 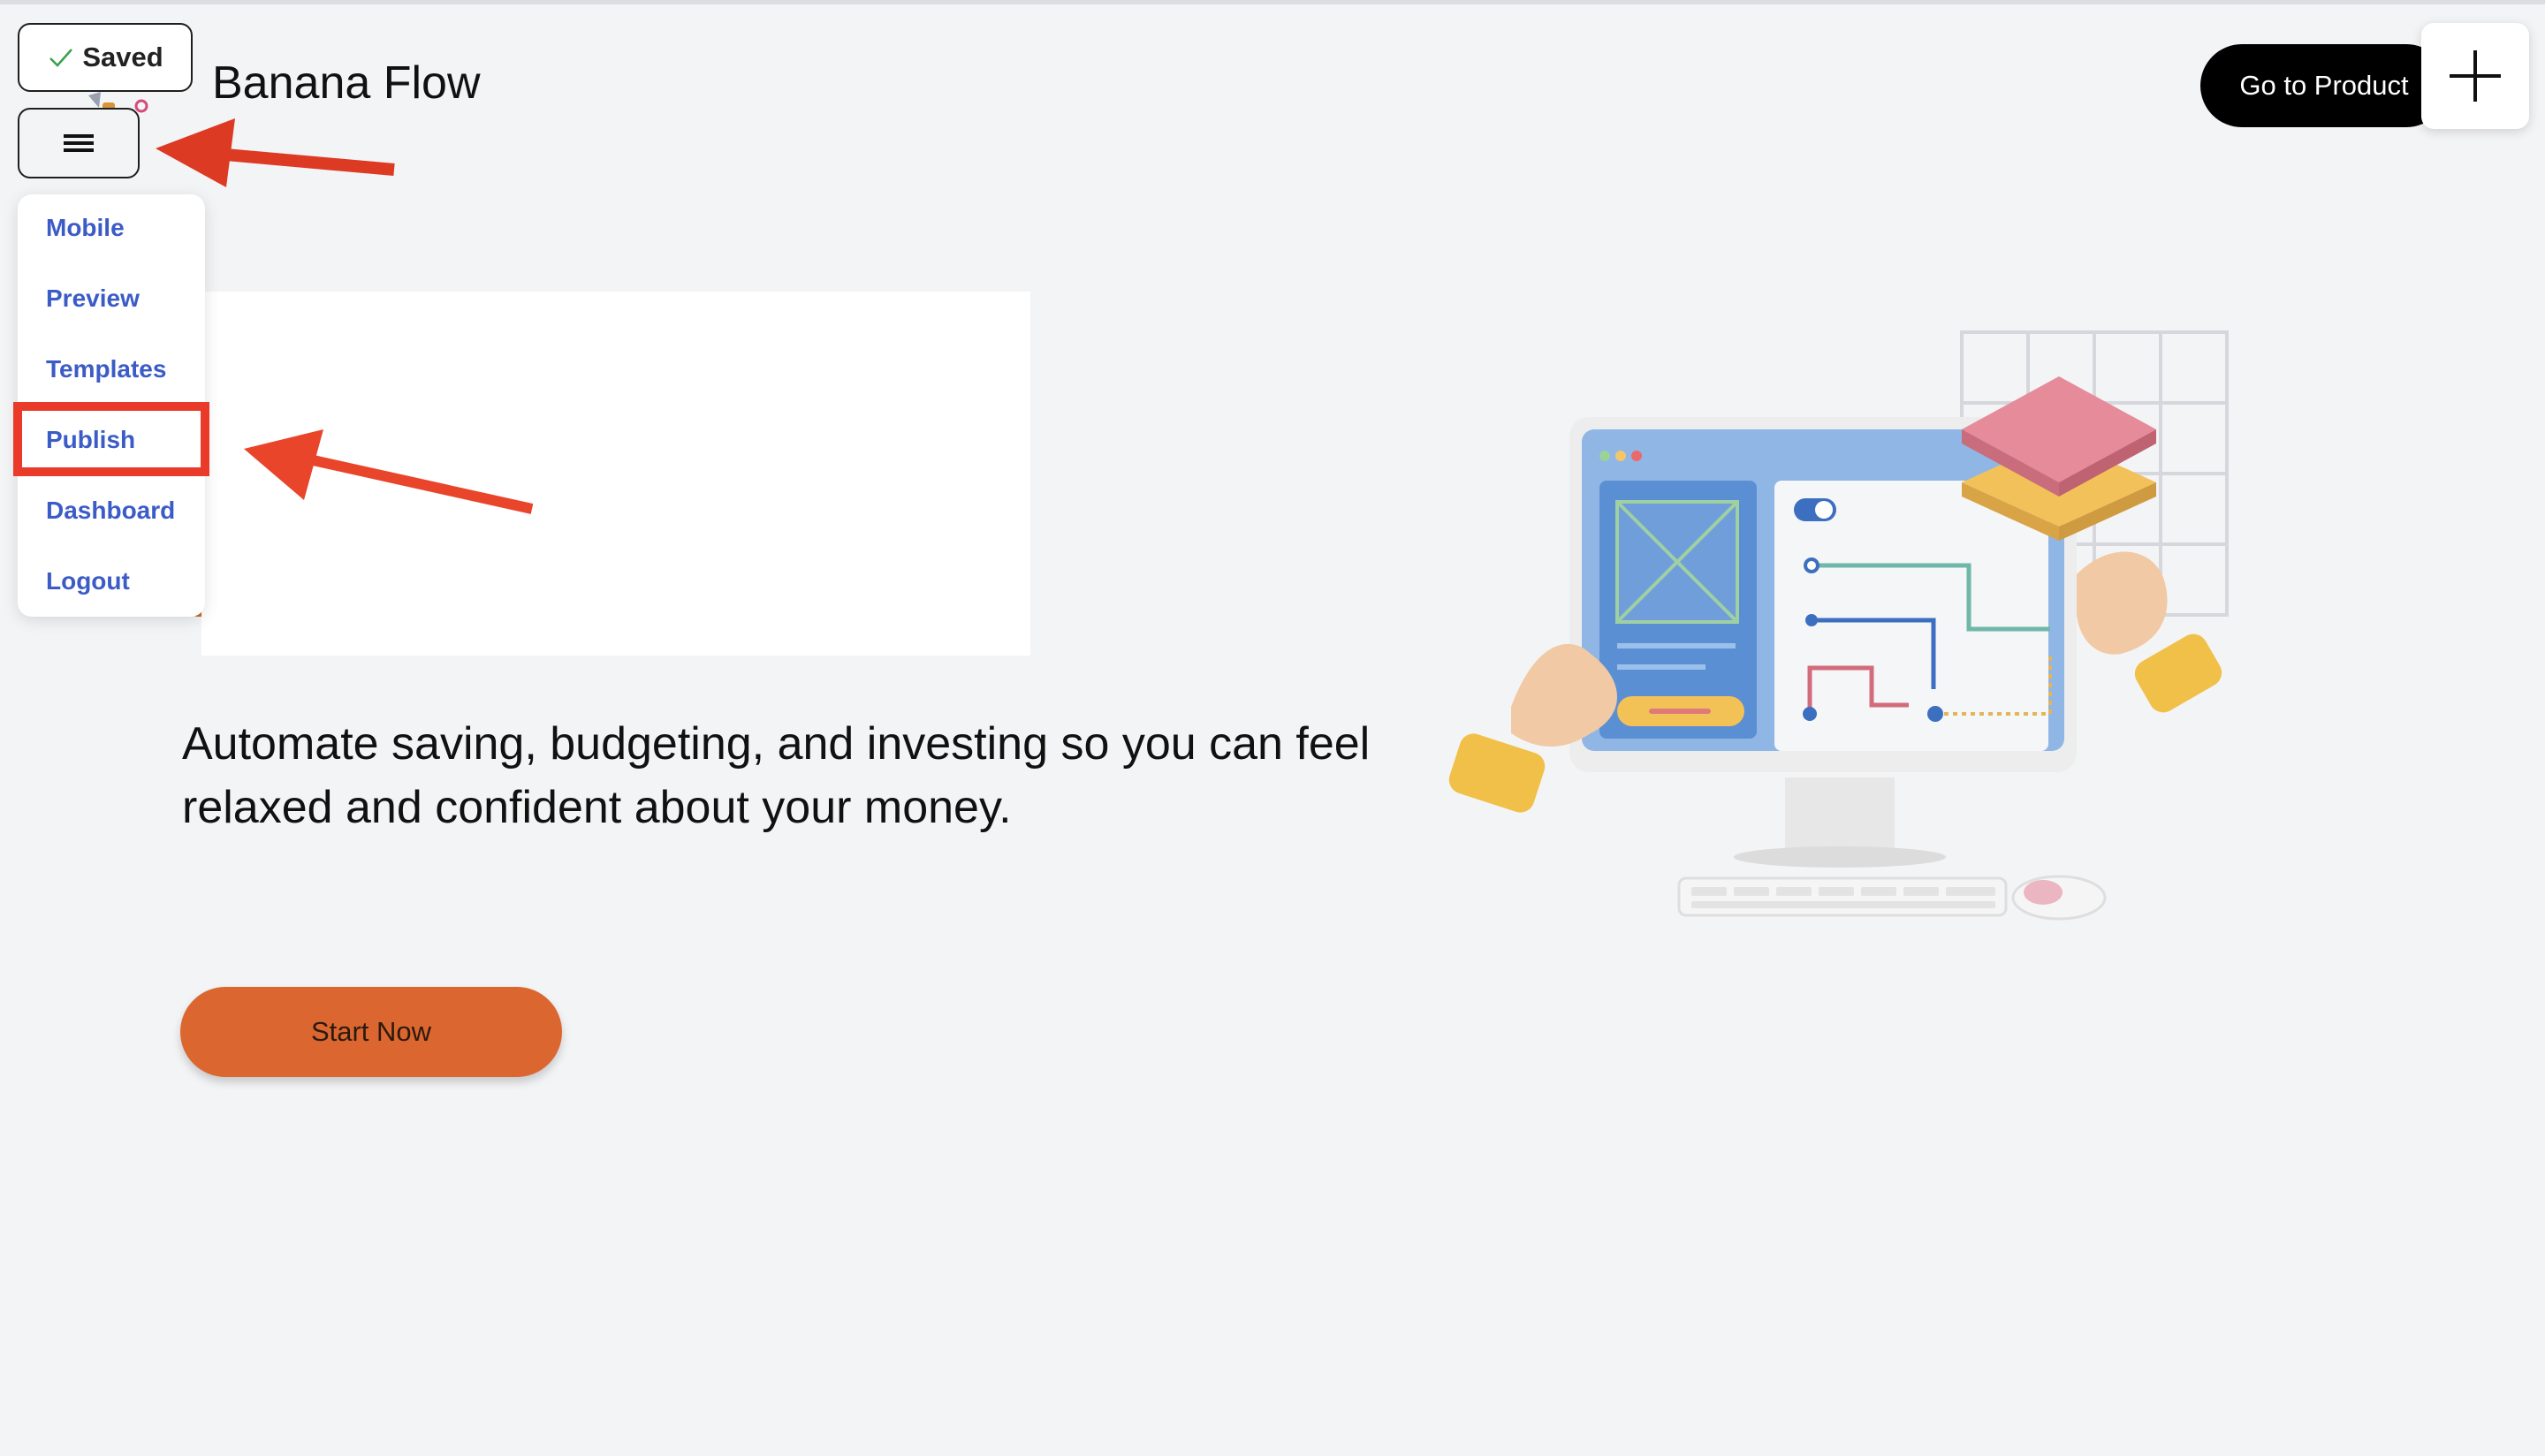 I want to click on saved-status-badge: Saved, so click(x=105, y=57).